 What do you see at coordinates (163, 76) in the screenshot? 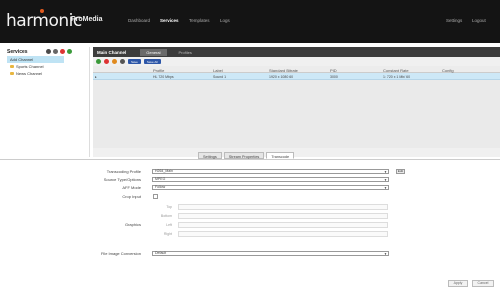
I see `table-cell: HL 720 Mbps` at bounding box center [163, 76].